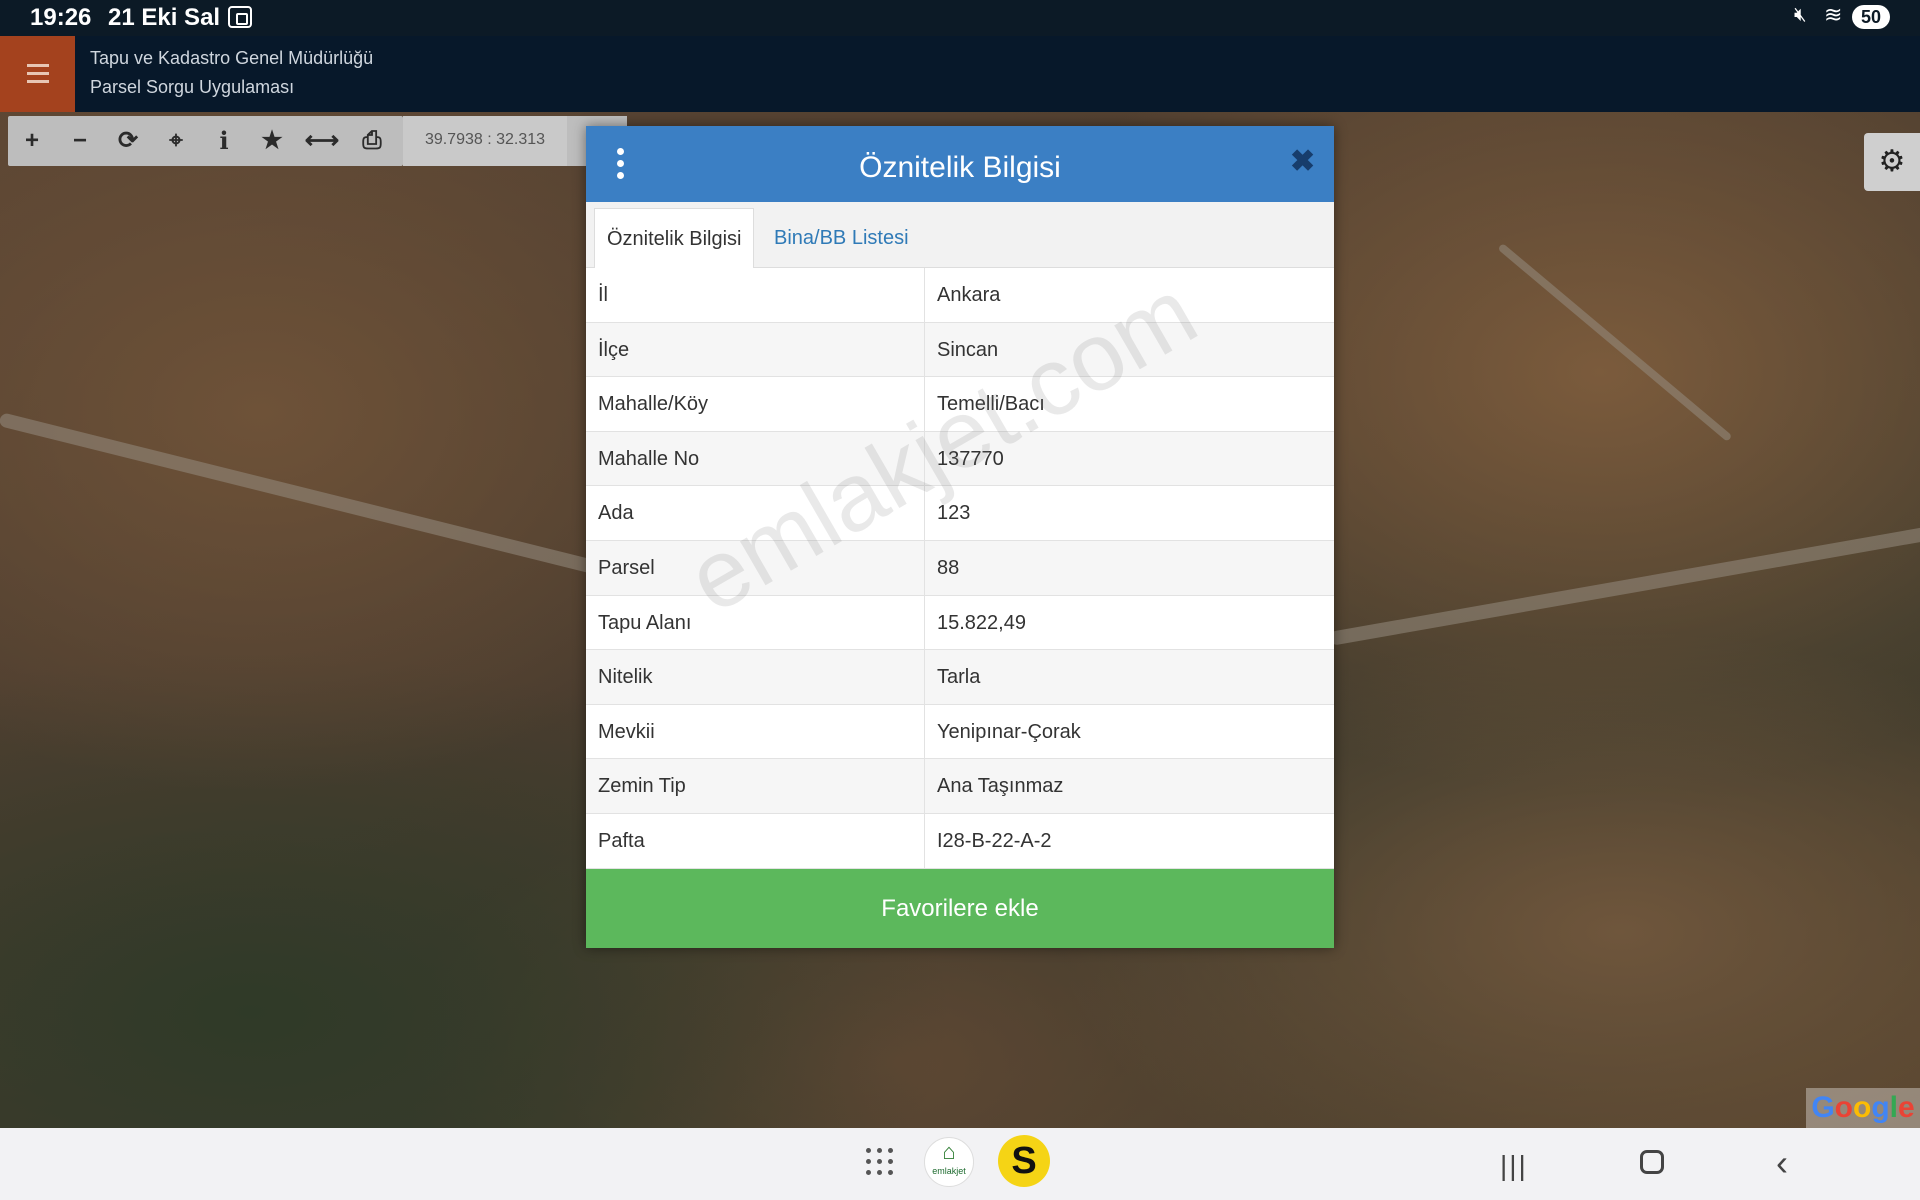 This screenshot has width=1920, height=1200. I want to click on home-icon, so click(1652, 1162).